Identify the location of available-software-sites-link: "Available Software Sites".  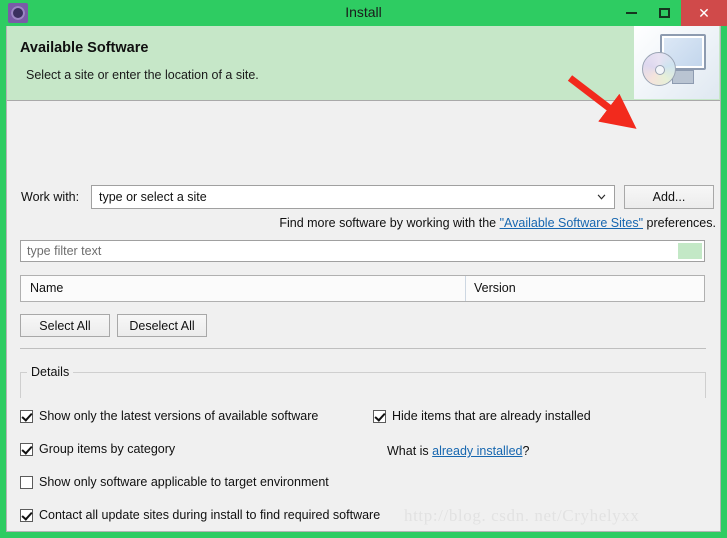
(571, 223).